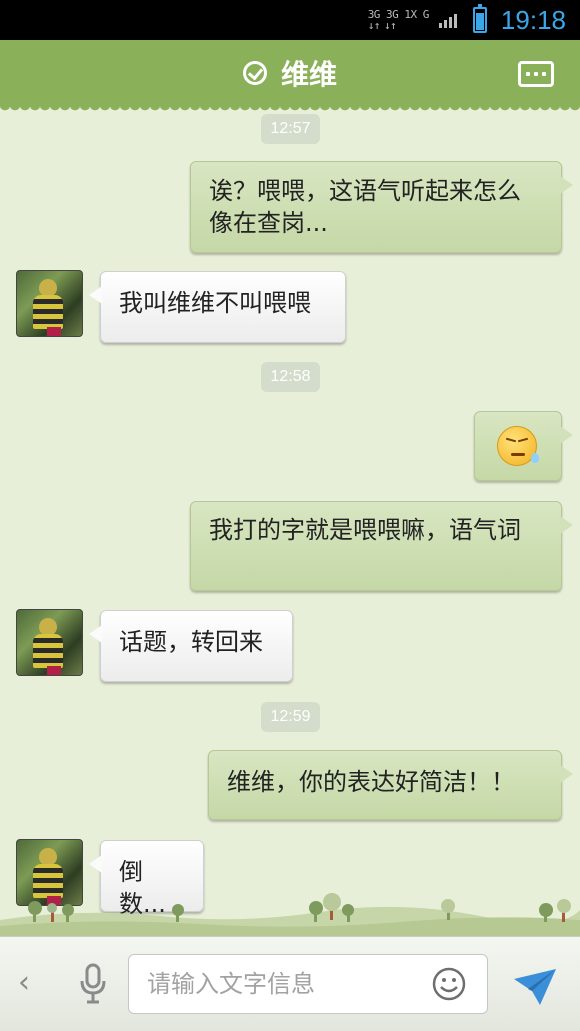  I want to click on network-indicator: 3G 3G 1X G ↓↑ ↓↑, so click(398, 20).